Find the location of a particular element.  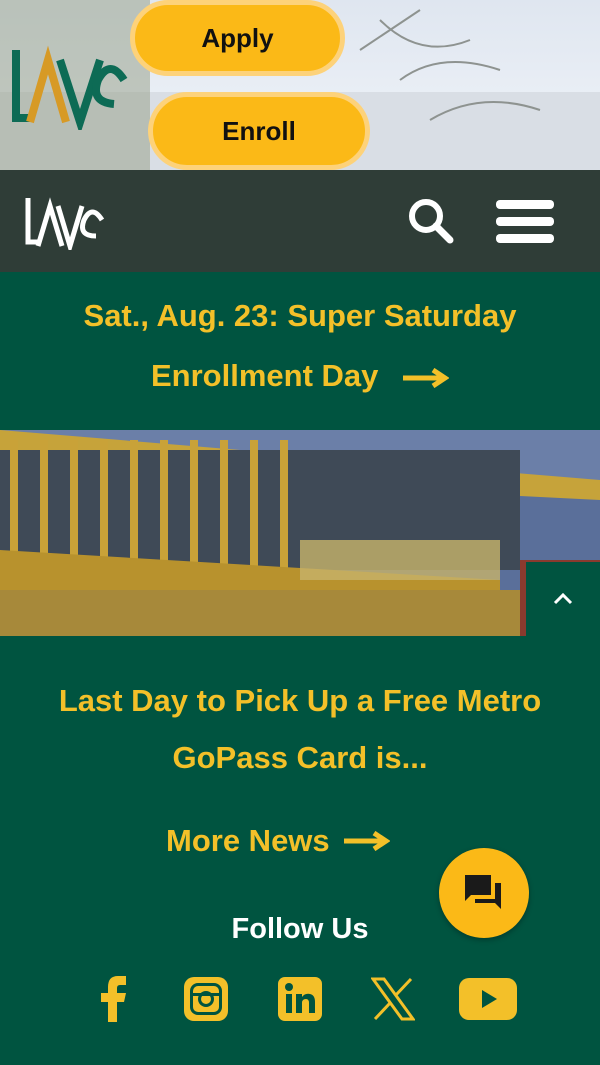

lavc-logo is located at coordinates (70, 88).